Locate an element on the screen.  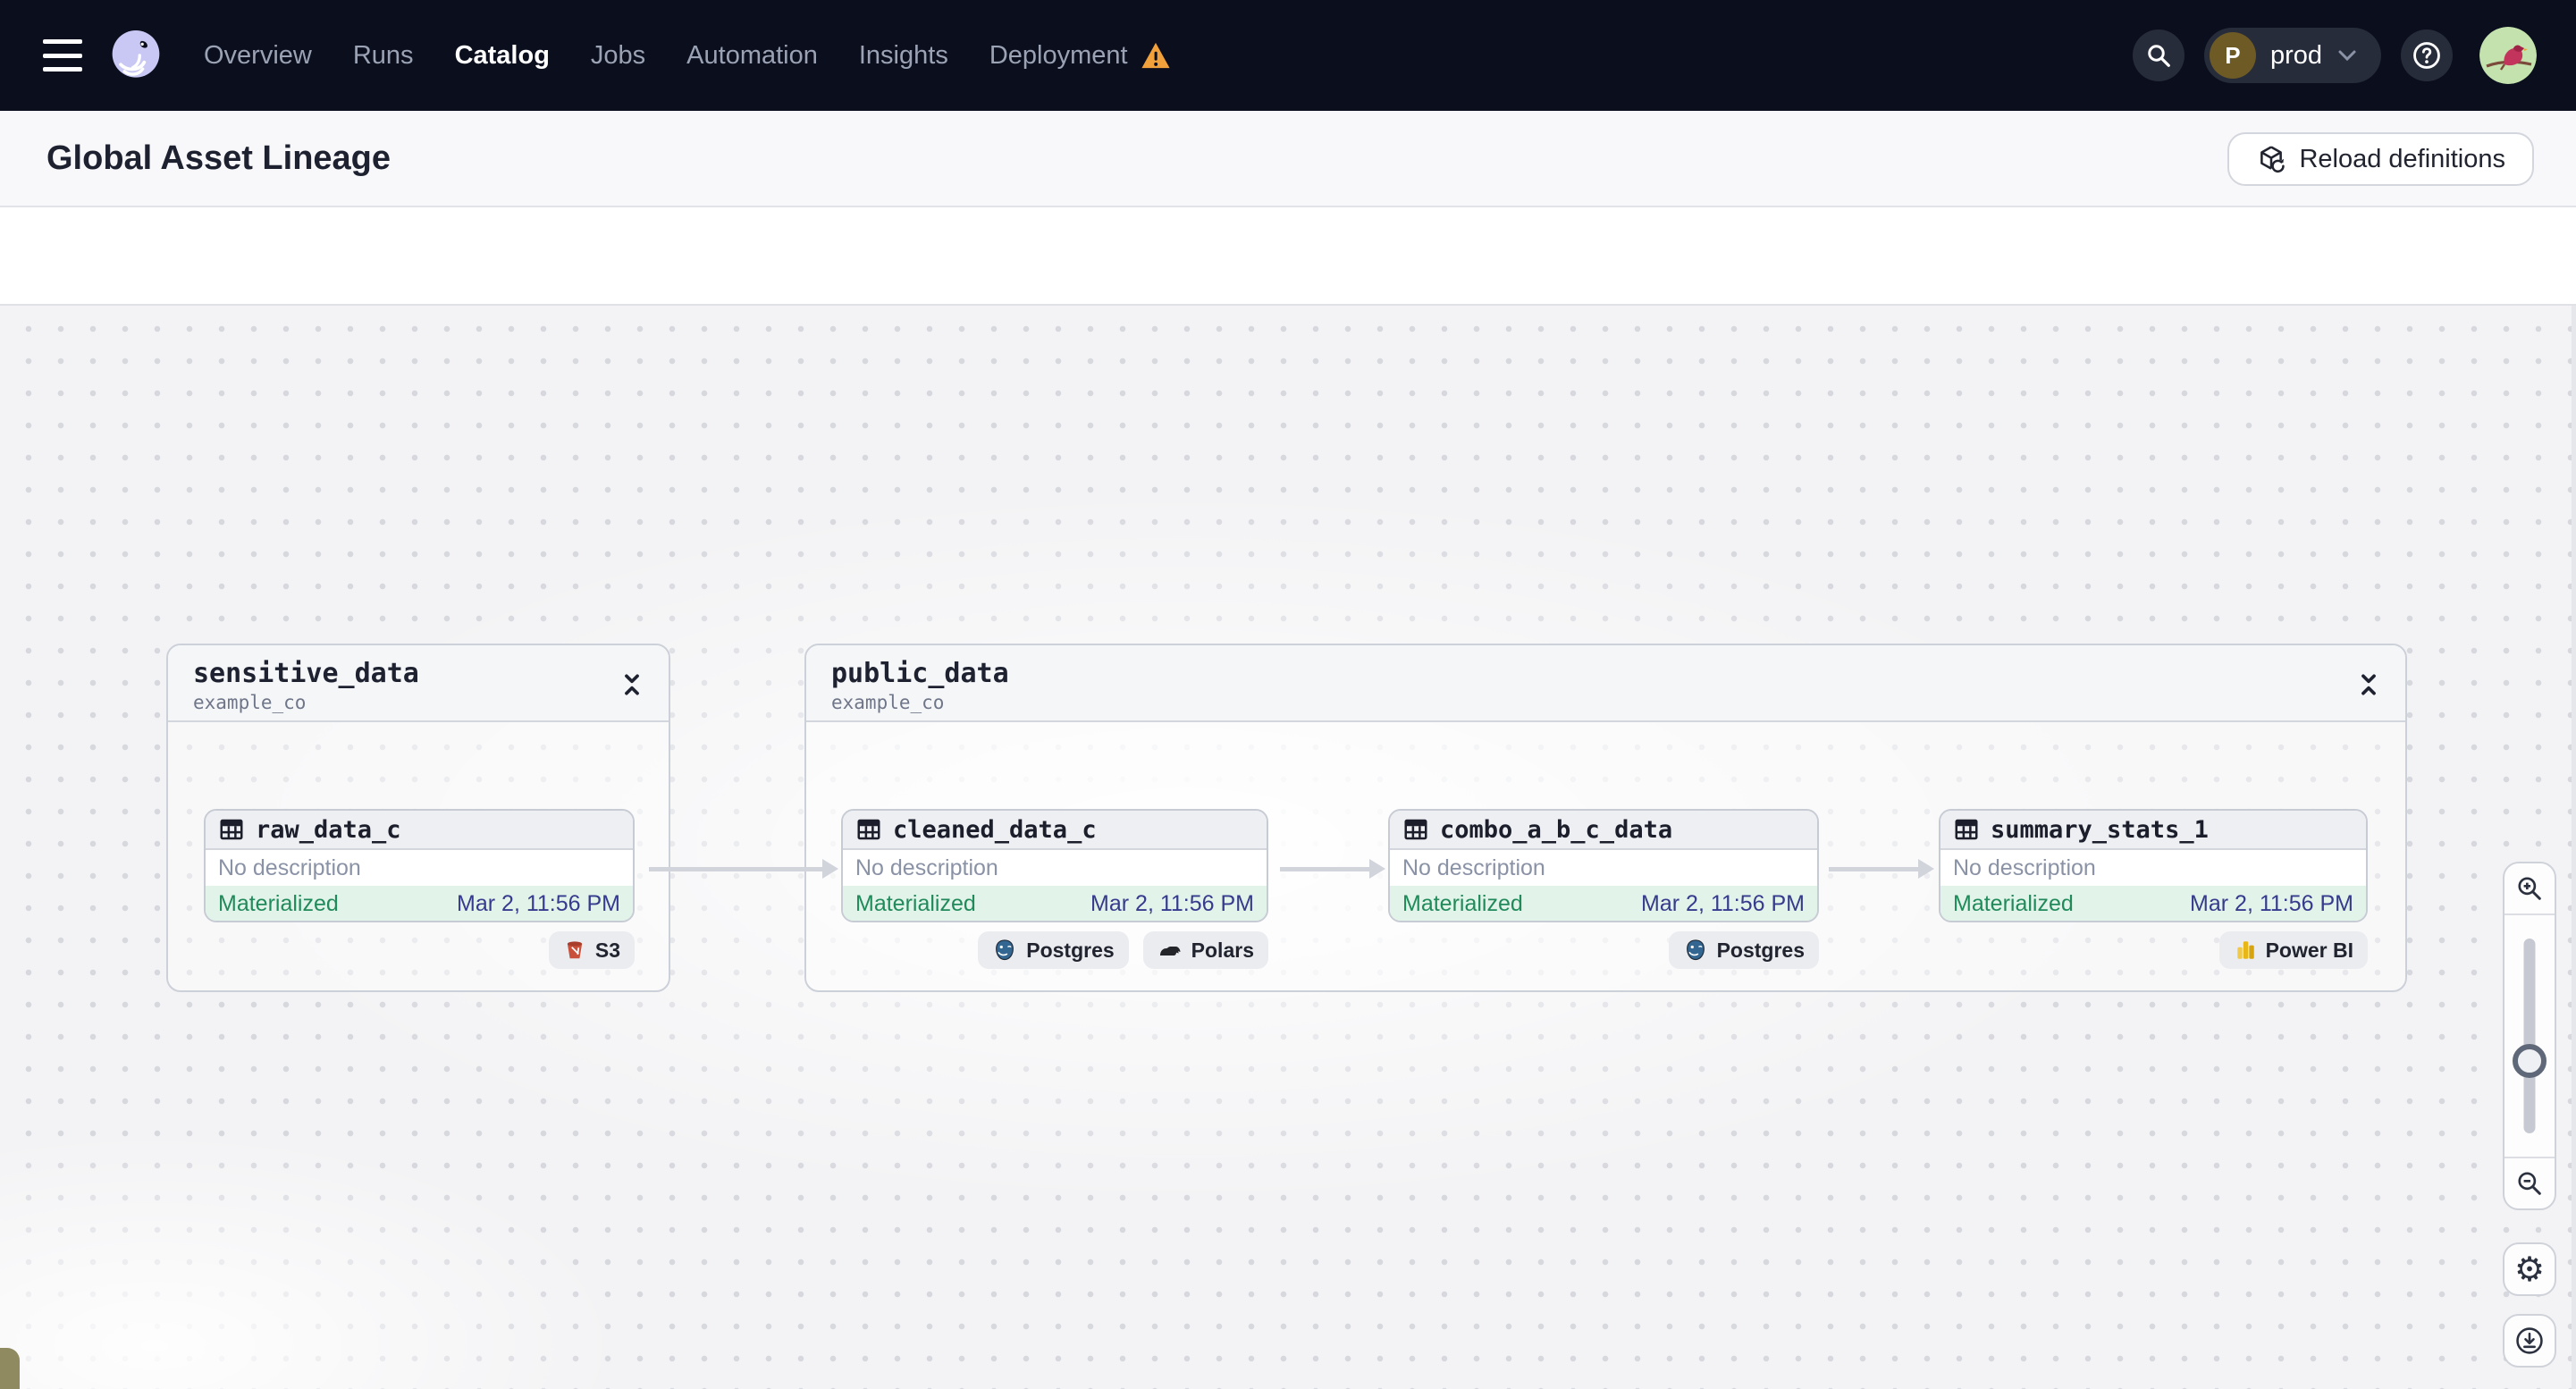
kind-tag-polars: Polars is located at coordinates (1205, 950).